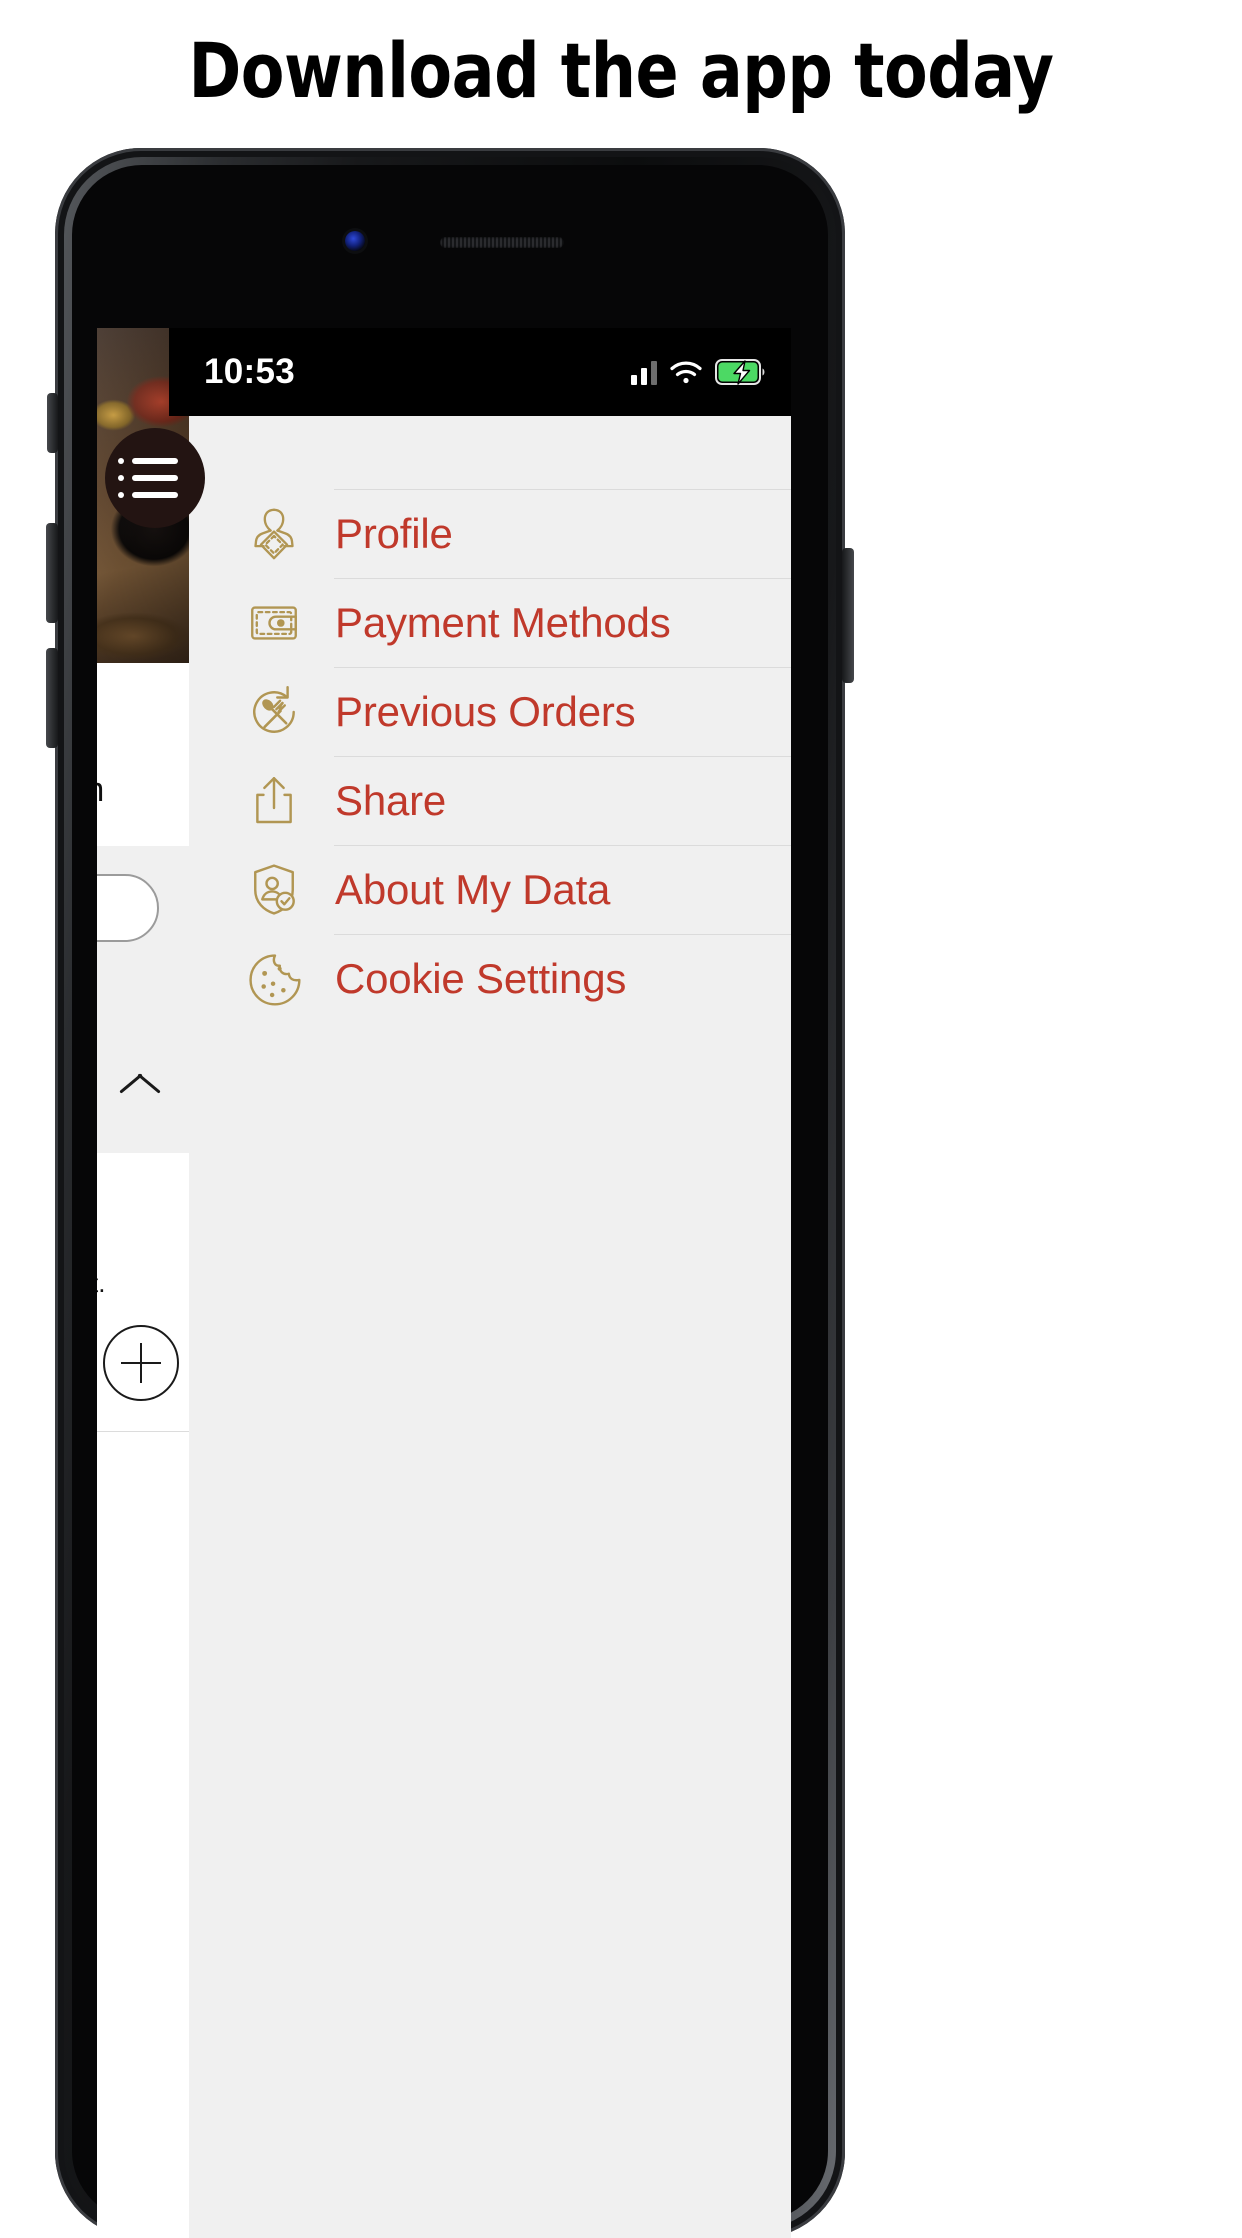 The height and width of the screenshot is (2238, 1242). Describe the element at coordinates (52, 423) in the screenshot. I see `silent-switch-button` at that location.